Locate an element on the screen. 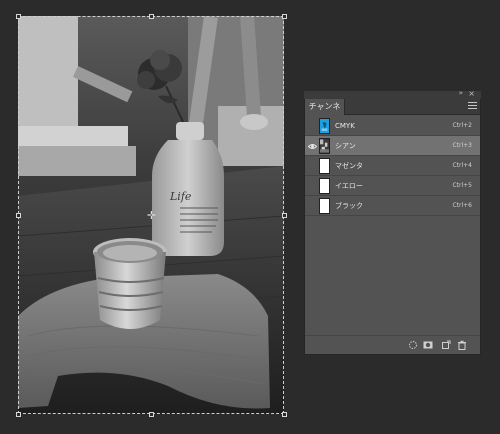  transform-handle-right is located at coordinates (284, 215).